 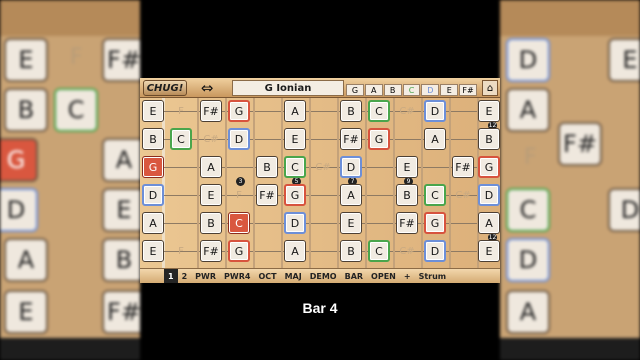 I want to click on scale-note: F#, so click(x=468, y=90).